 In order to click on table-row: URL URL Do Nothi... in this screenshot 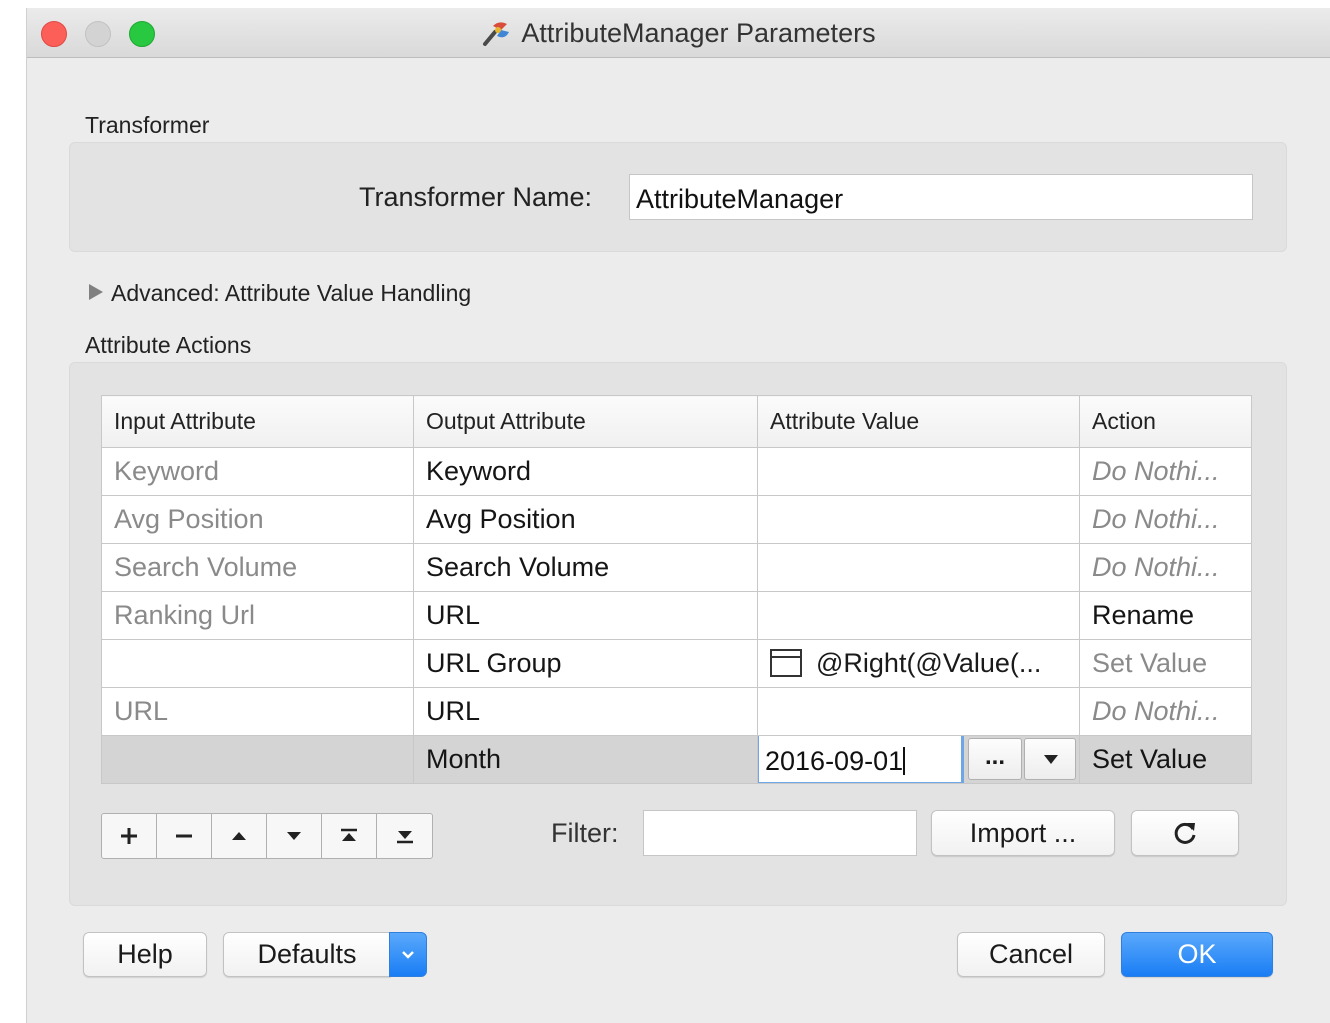, I will do `click(676, 711)`.